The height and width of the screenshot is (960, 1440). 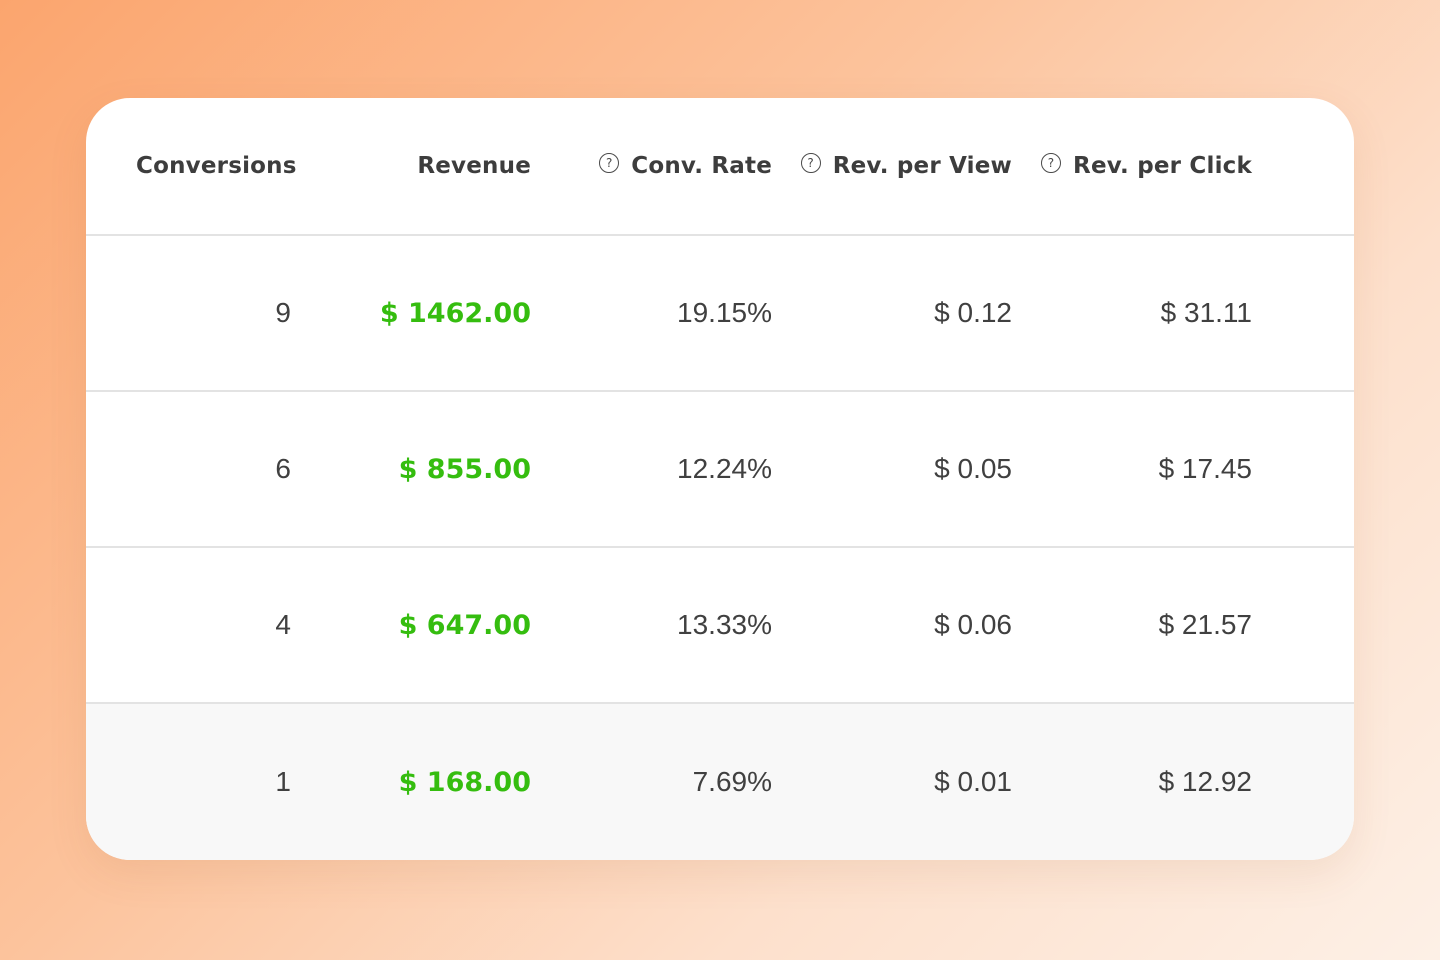 What do you see at coordinates (464, 469) in the screenshot?
I see `revenue-cell: $ 855.00` at bounding box center [464, 469].